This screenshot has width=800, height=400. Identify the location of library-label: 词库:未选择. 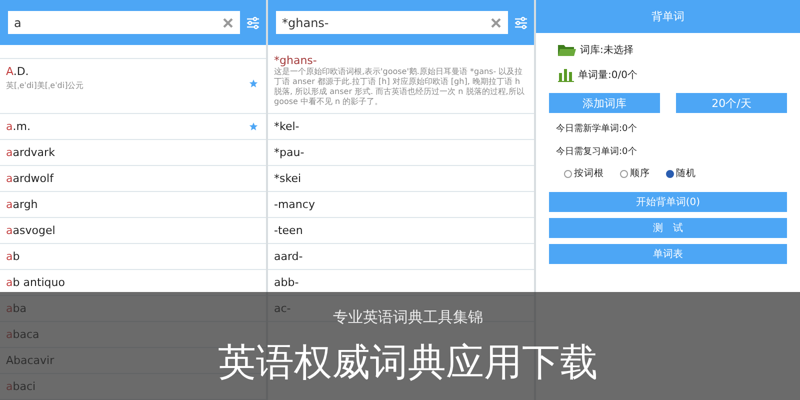
(607, 50).